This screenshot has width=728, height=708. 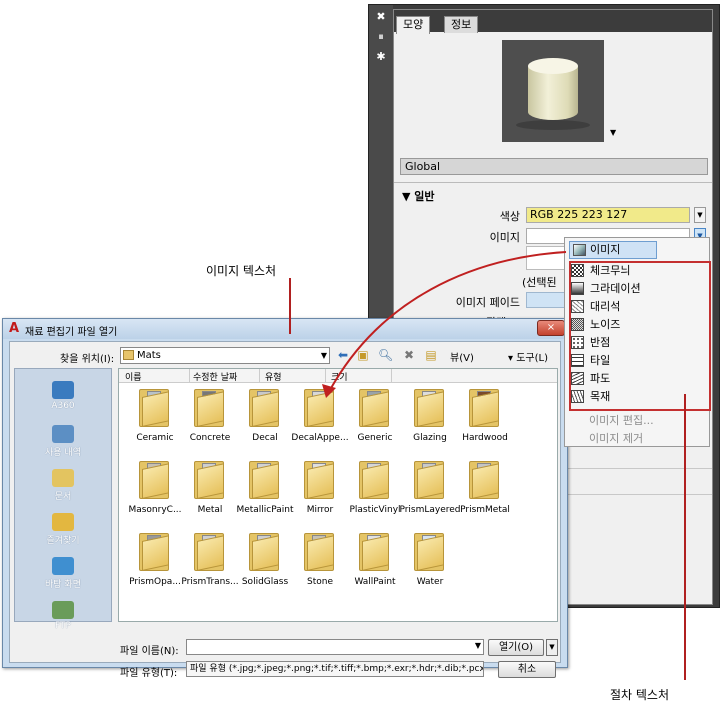 I want to click on material-swatch-preview, so click(x=553, y=91).